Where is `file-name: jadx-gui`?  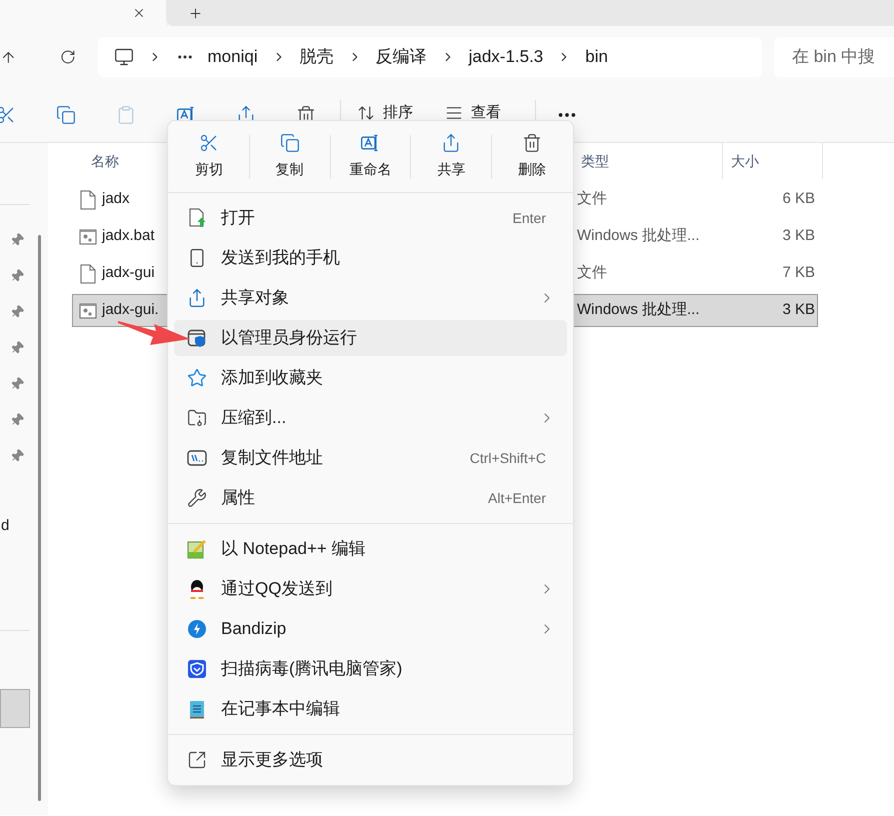 file-name: jadx-gui is located at coordinates (129, 273).